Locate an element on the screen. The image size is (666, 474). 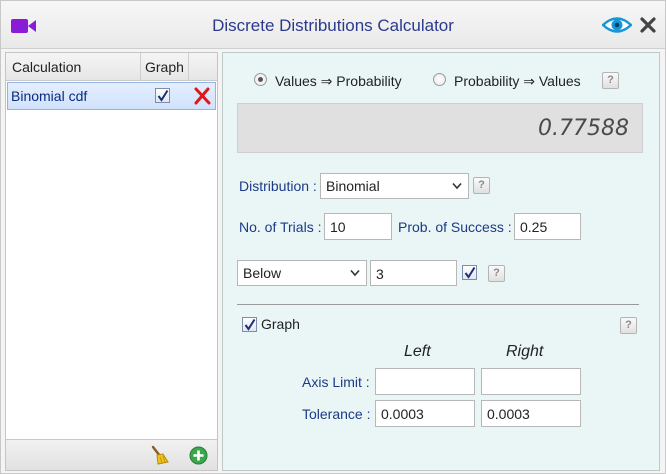
probability-to-values-radio is located at coordinates (439, 79).